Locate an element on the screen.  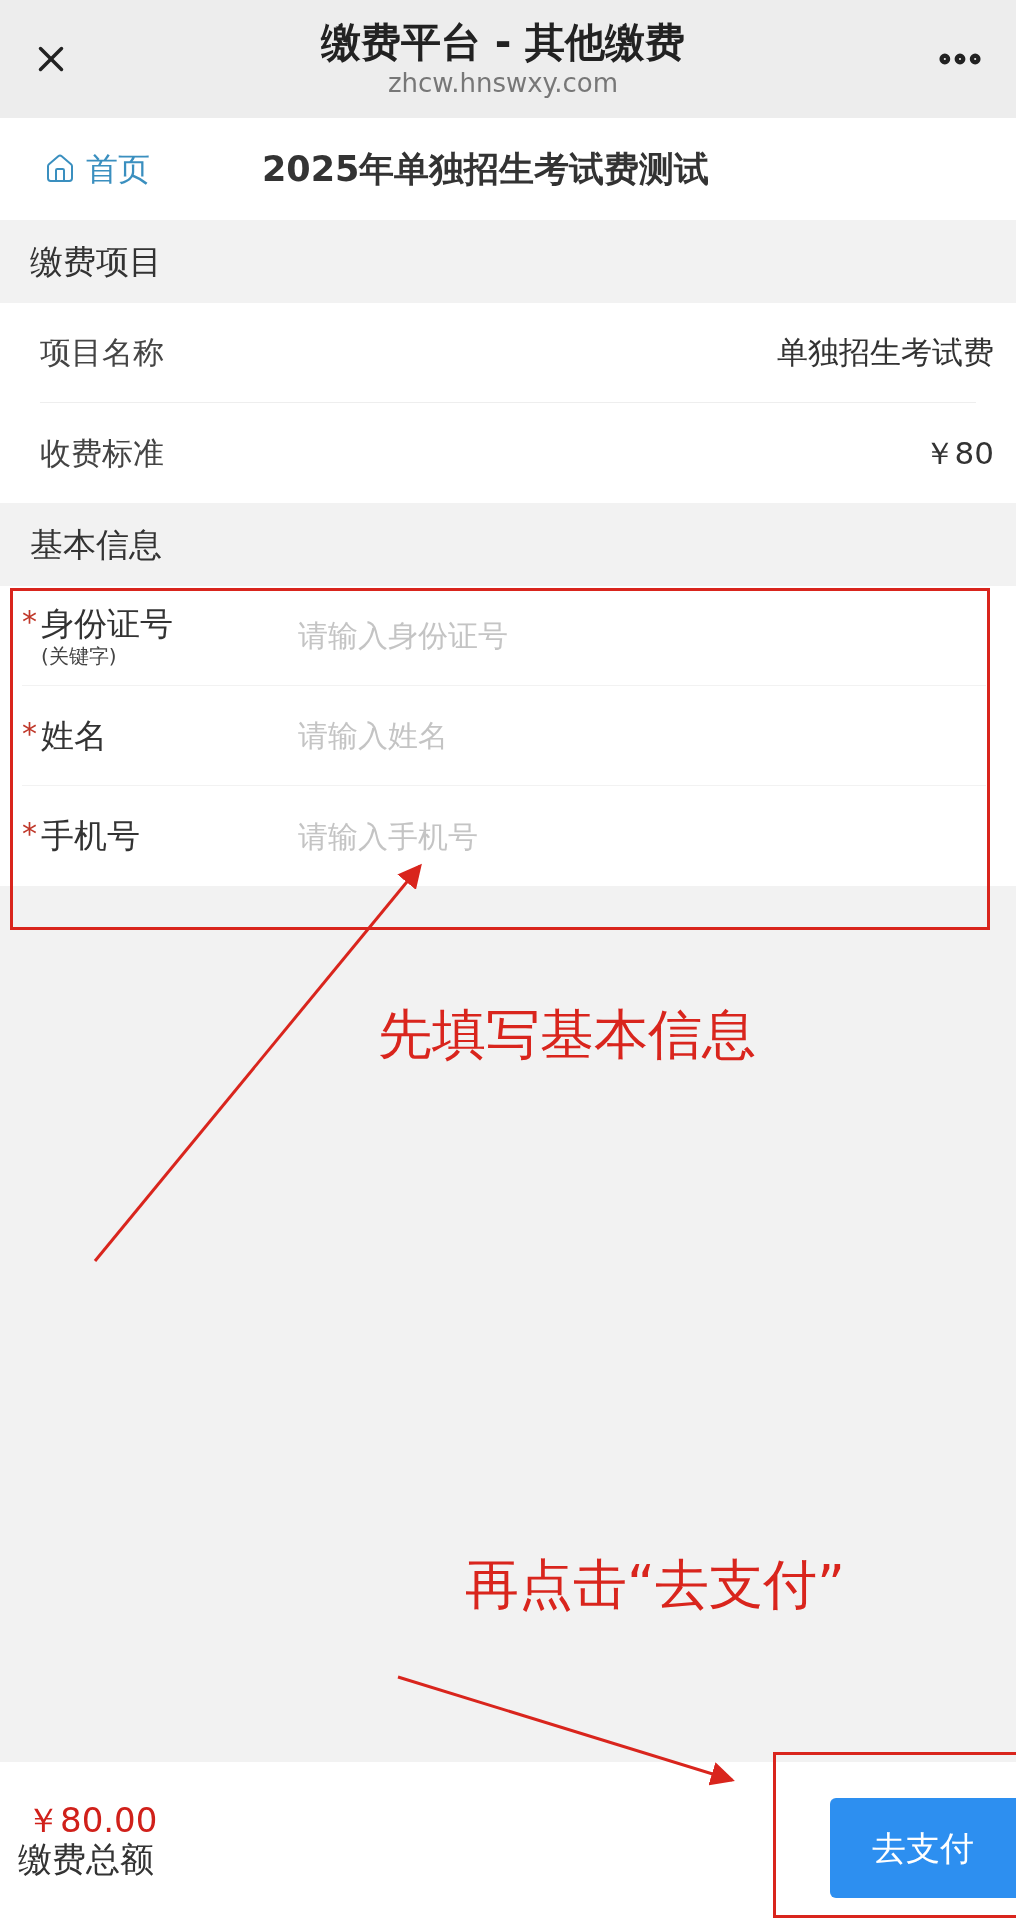
annotation-text: 先填写基本信息 is located at coordinates (567, 1035).